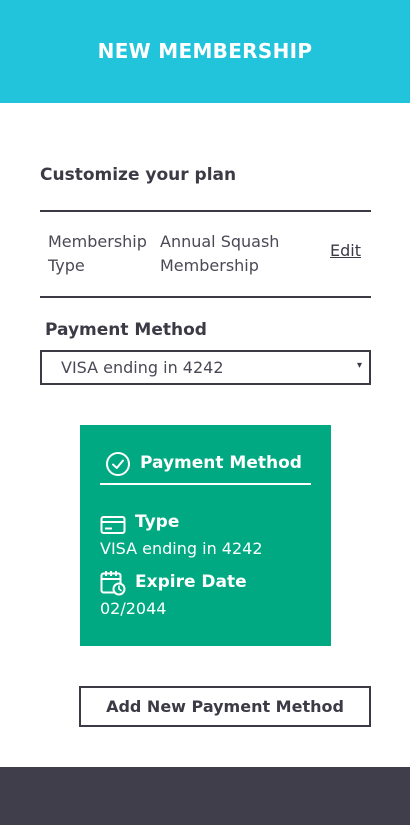 This screenshot has height=825, width=410. I want to click on divider-bottom, so click(205, 297).